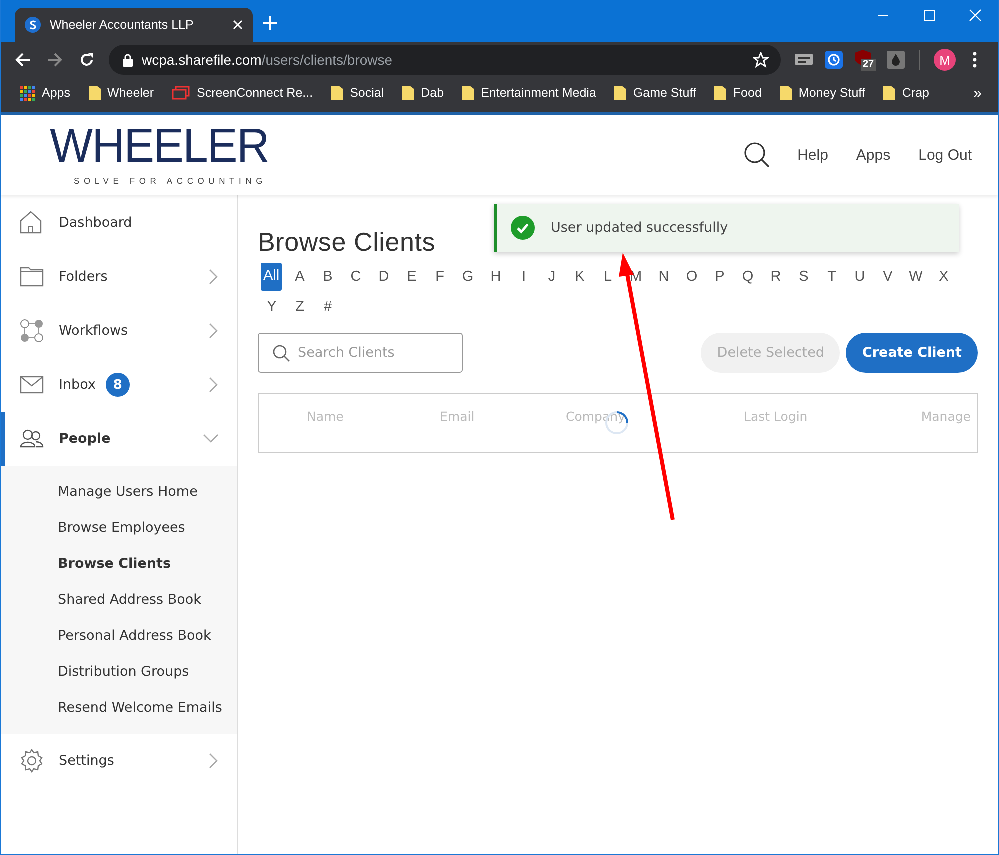  I want to click on bookmark: Food, so click(738, 93).